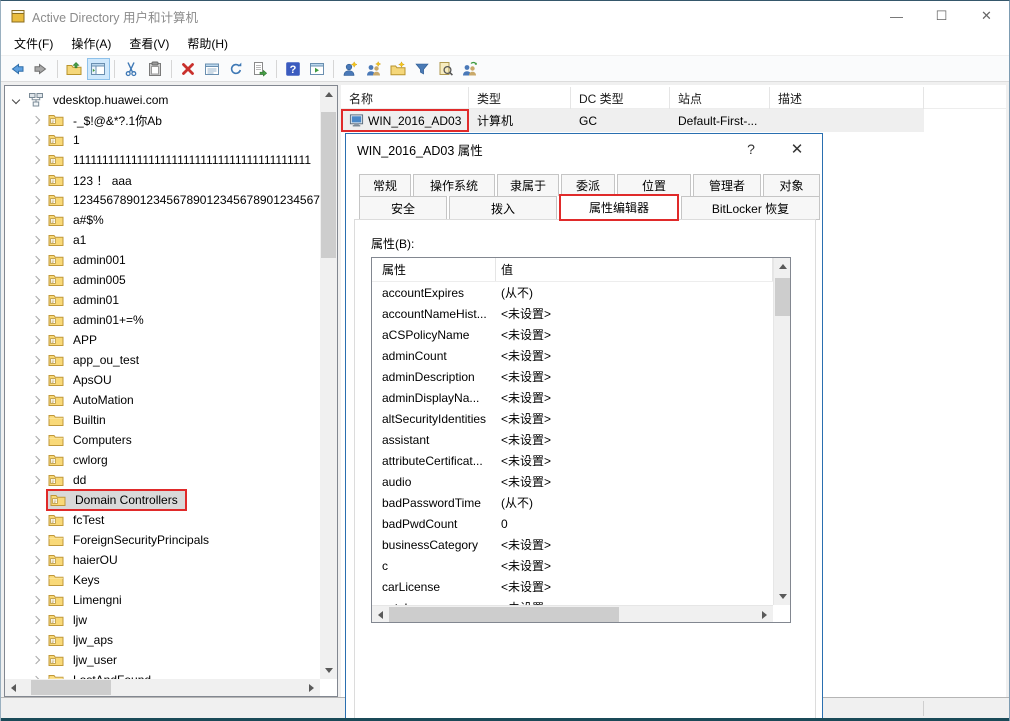 This screenshot has width=1010, height=721. What do you see at coordinates (434, 269) in the screenshot?
I see `grid-column-header-属性: 属性` at bounding box center [434, 269].